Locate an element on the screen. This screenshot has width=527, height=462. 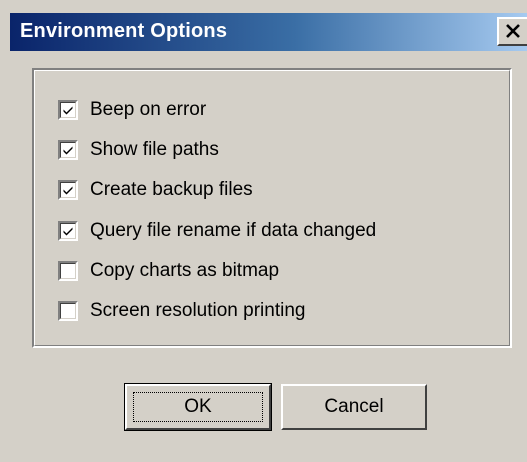
option-create-backup-files: Create backup files is located at coordinates (155, 190).